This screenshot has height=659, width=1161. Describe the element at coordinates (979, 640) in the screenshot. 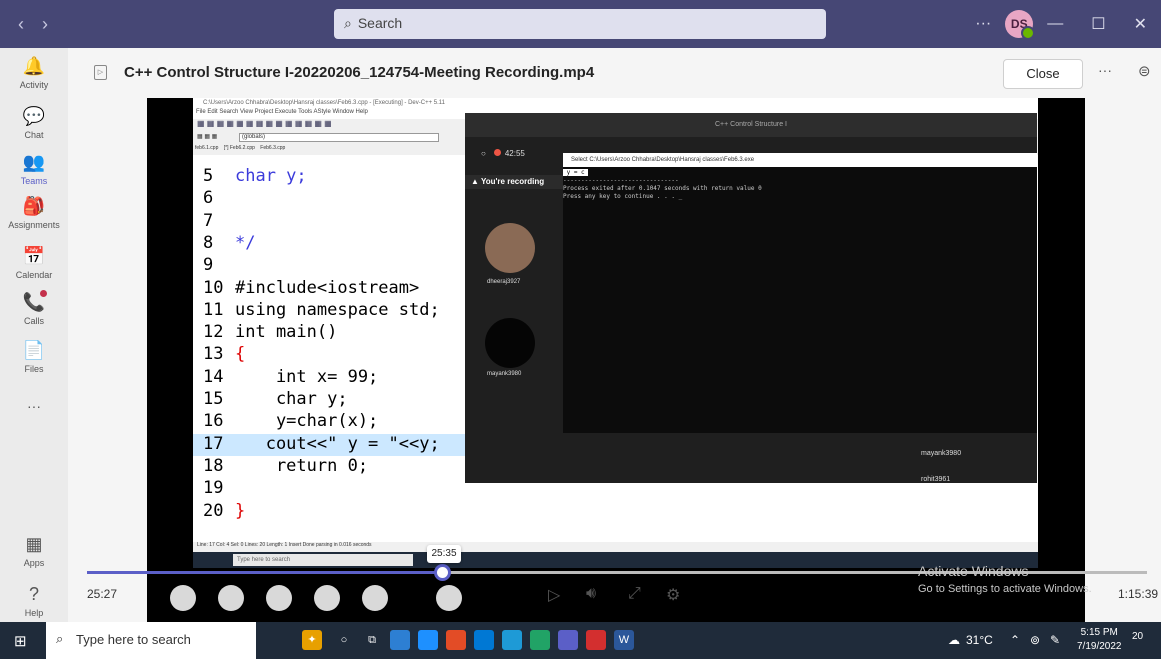

I see `weather-temp: 31°C` at that location.